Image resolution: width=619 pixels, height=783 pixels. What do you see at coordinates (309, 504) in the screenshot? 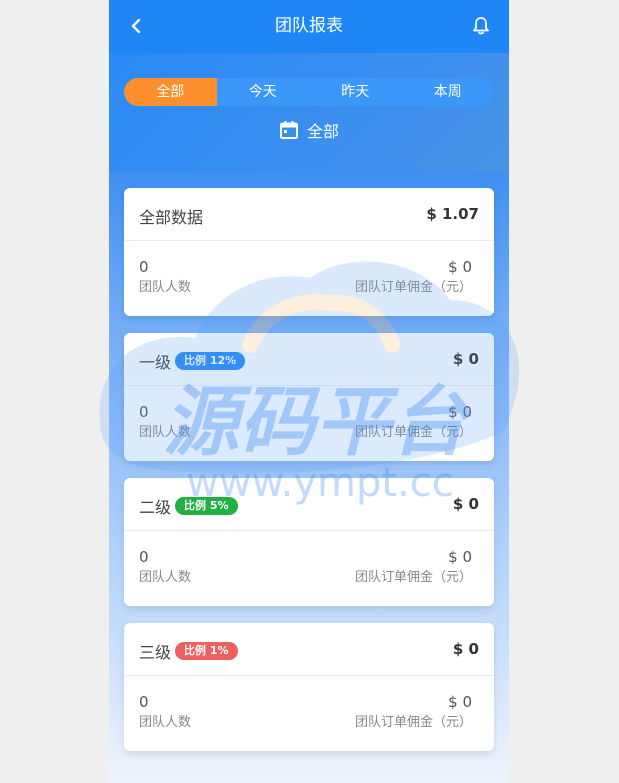
I see `card-header: 二级 比例 5% $ 0` at bounding box center [309, 504].